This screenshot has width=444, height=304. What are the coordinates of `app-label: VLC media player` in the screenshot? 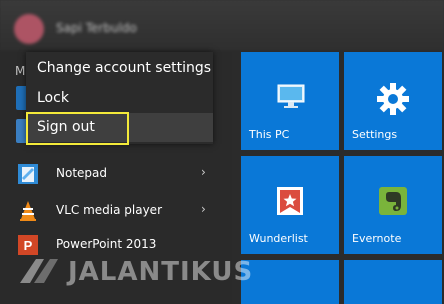 It's located at (109, 210).